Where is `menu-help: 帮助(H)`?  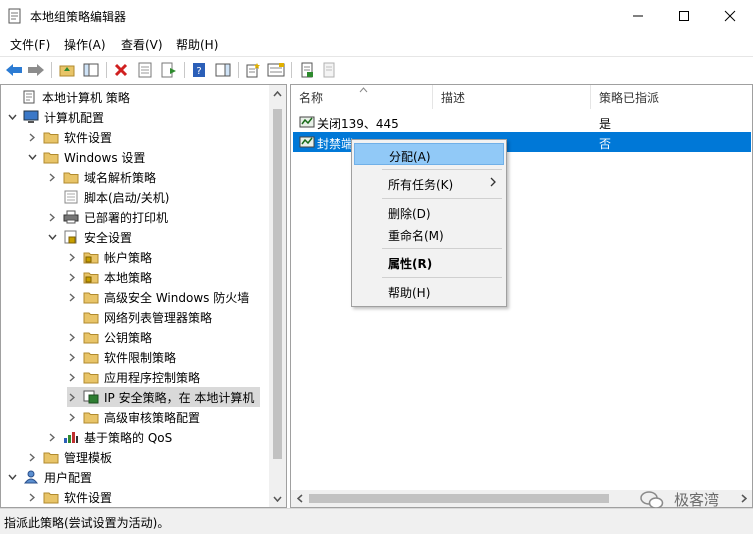
menu-help: 帮助(H) is located at coordinates (197, 44).